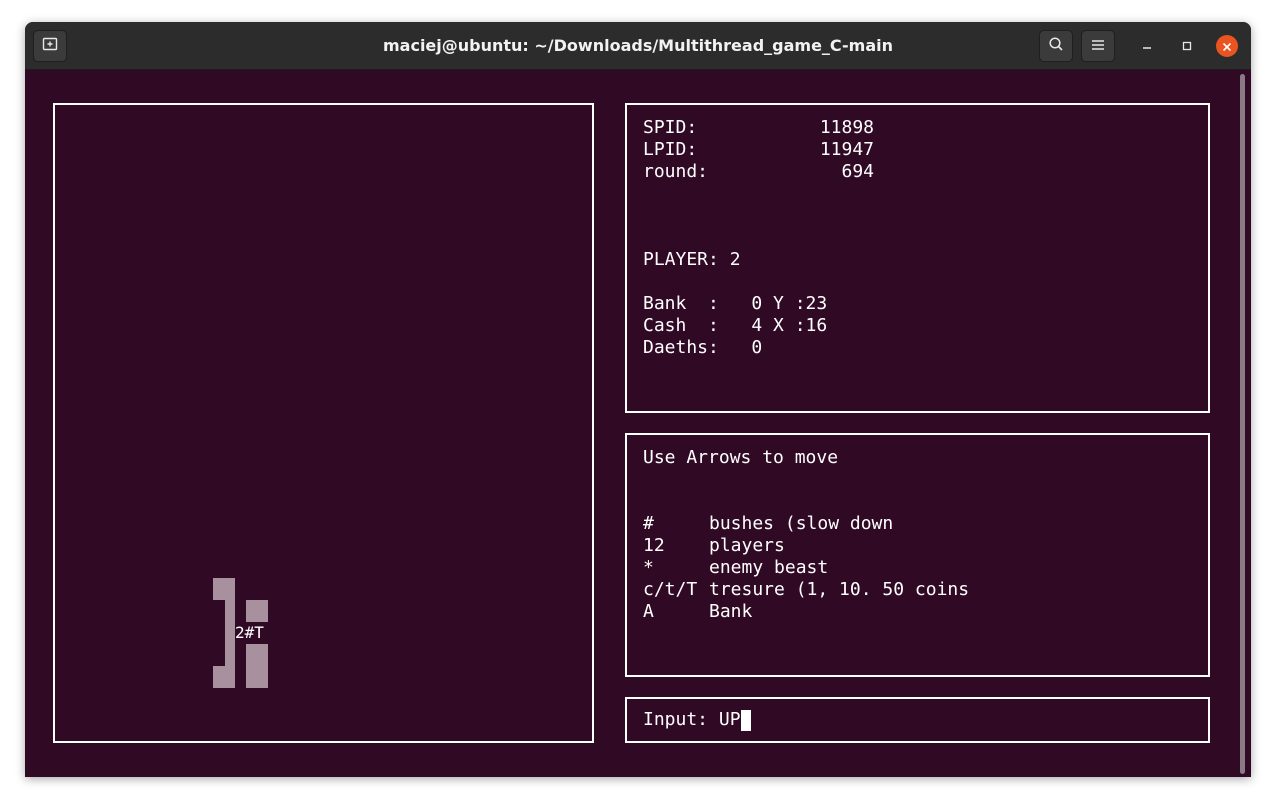 This screenshot has width=1276, height=805. Describe the element at coordinates (846, 127) in the screenshot. I see `spid-value: 11898` at that location.